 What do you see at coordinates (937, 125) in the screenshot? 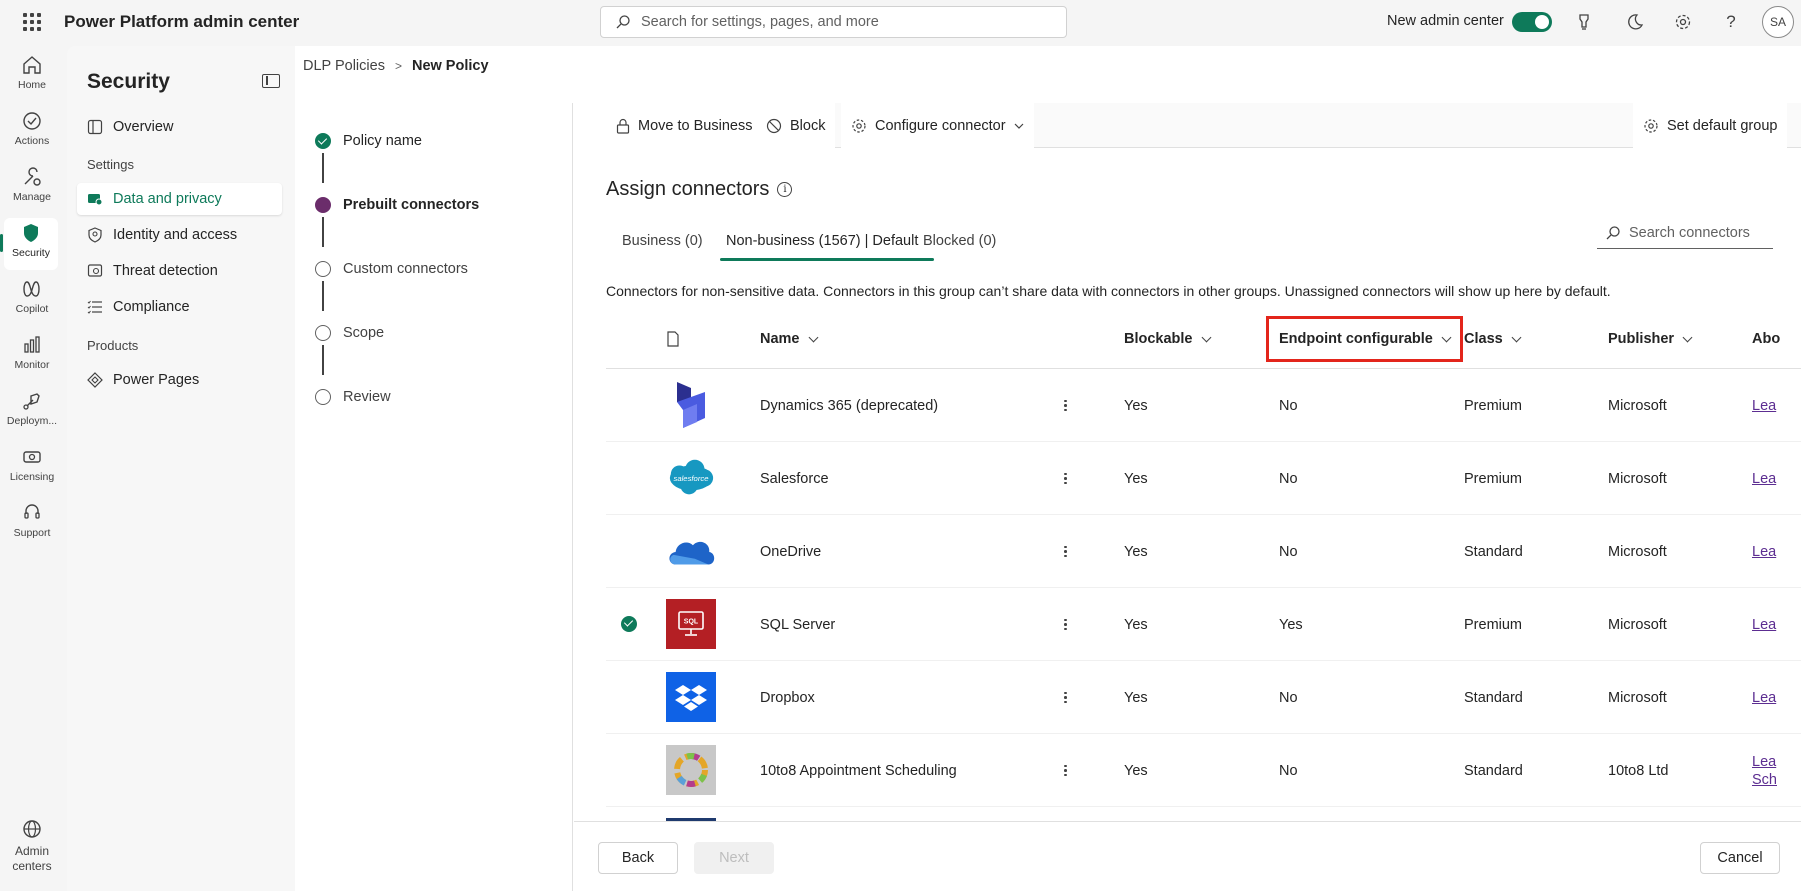
I see `configure-connector-button: Configure connector` at bounding box center [937, 125].